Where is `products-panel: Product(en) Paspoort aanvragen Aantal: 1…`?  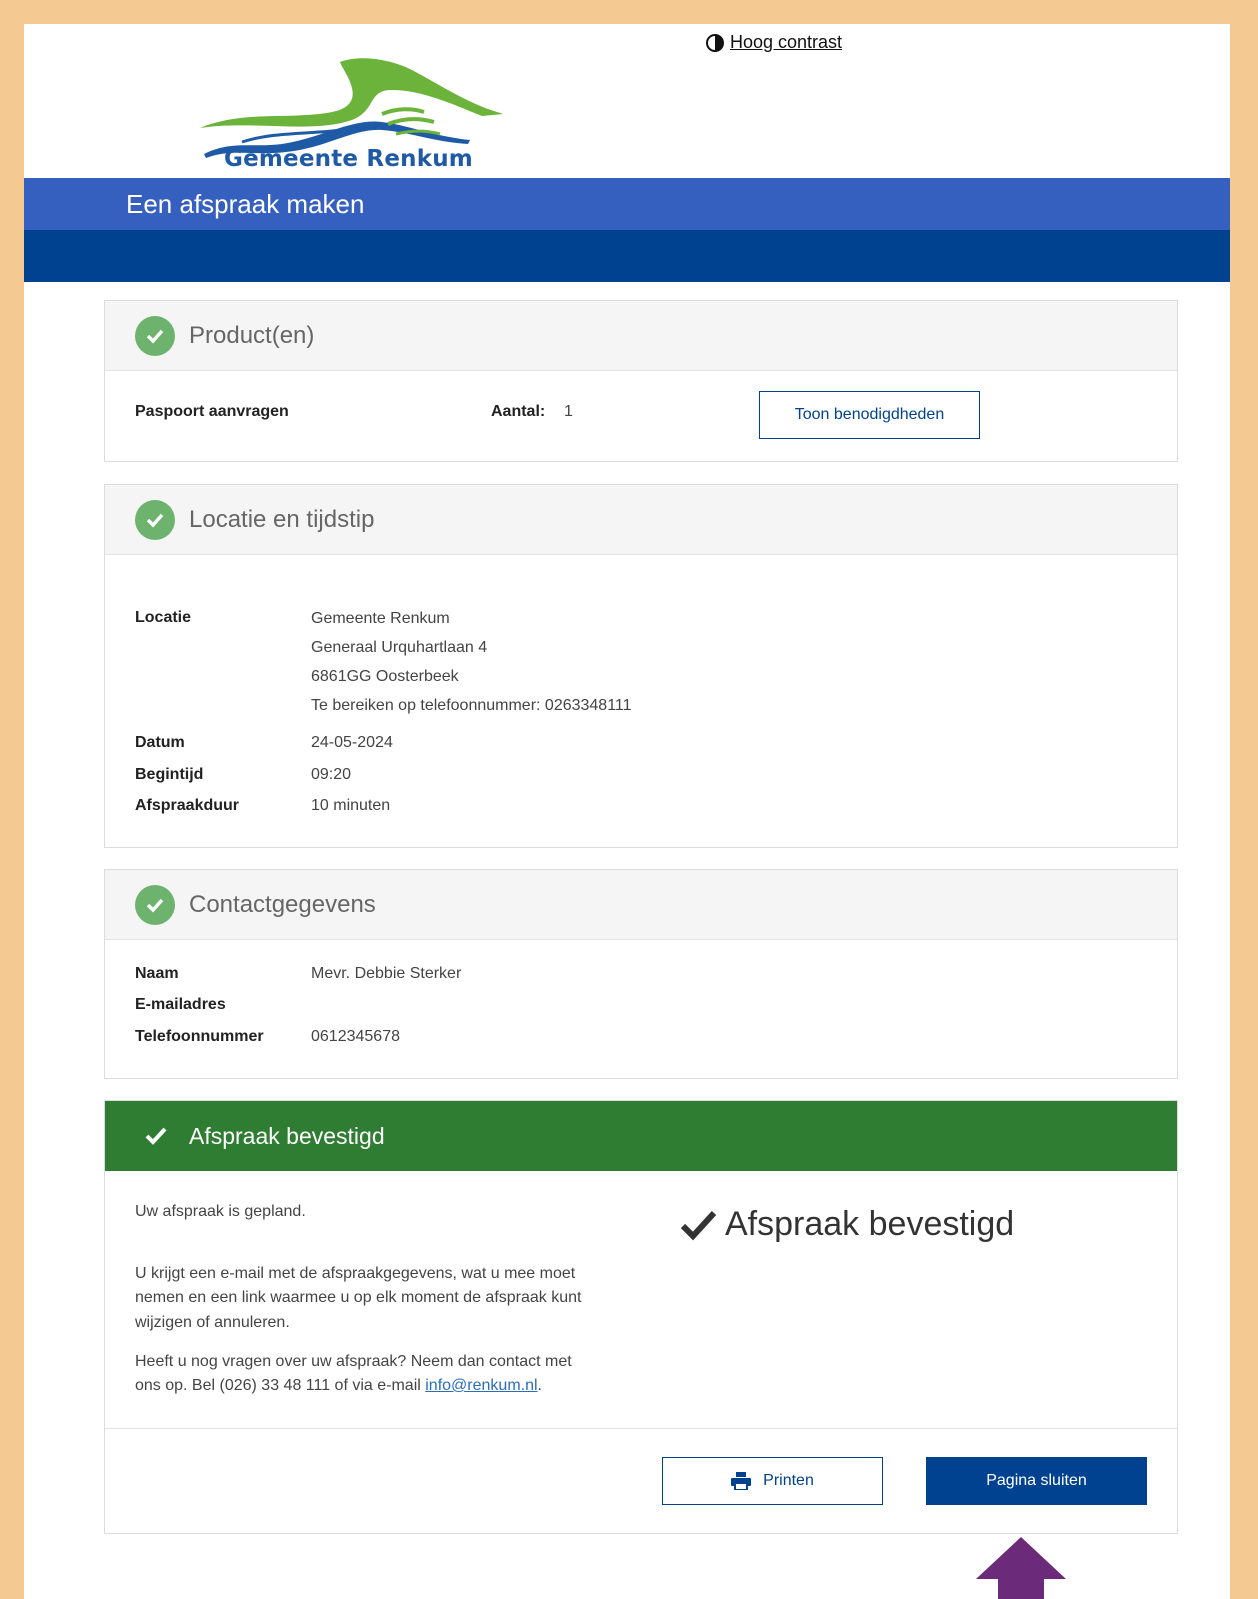
products-panel: Product(en) Paspoort aanvragen Aantal: 1… is located at coordinates (641, 381).